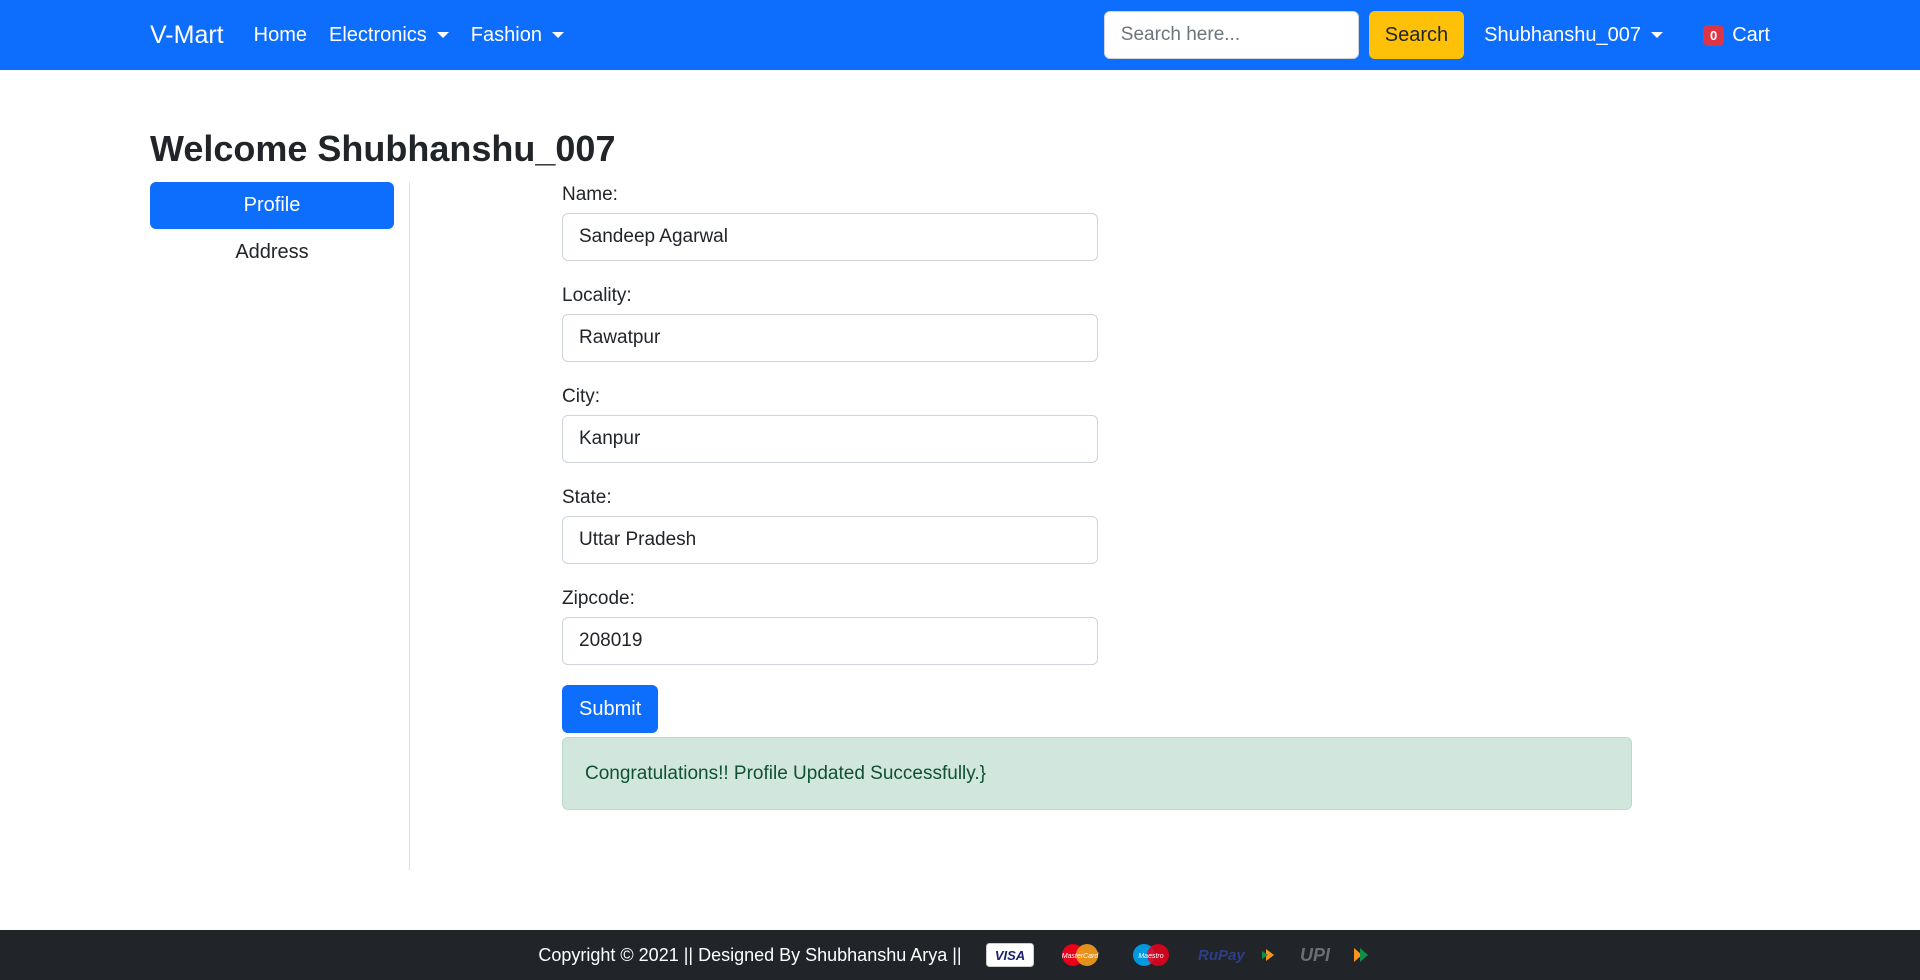 This screenshot has width=1920, height=980. I want to click on nav-fashion-label: Fashion, so click(506, 34).